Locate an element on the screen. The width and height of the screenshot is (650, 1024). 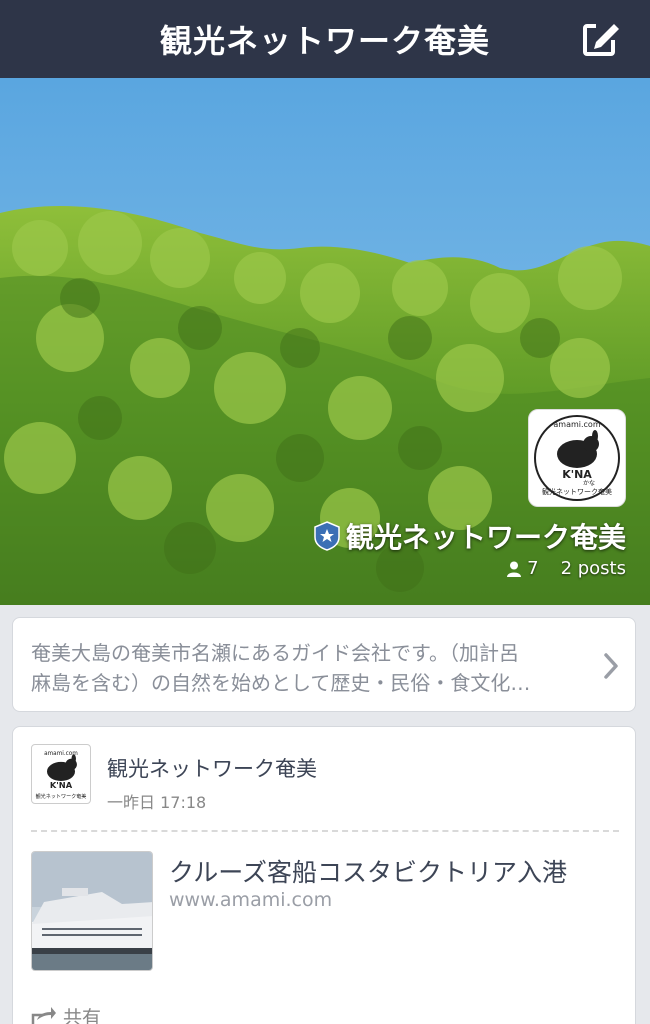
logo-top-text: amami.com is located at coordinates (576, 424).